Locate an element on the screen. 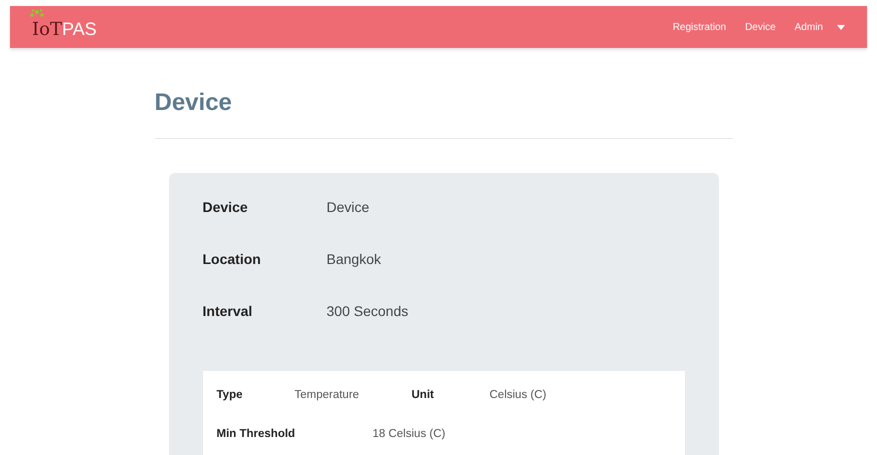 This screenshot has width=877, height=455. field-value: Celsius (C) is located at coordinates (519, 396).